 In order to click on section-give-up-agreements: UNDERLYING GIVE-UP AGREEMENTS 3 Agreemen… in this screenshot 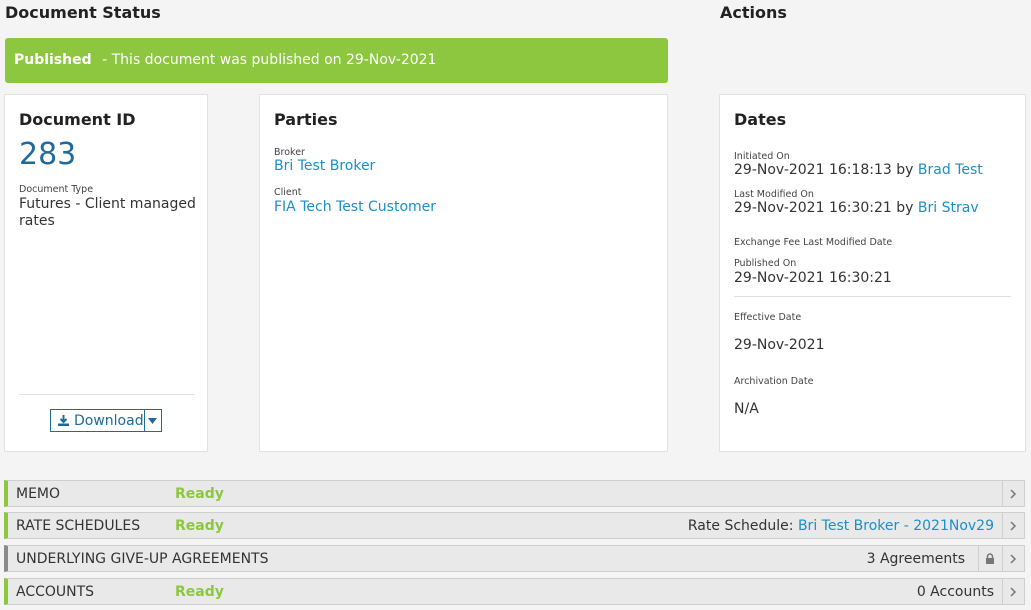, I will do `click(514, 558)`.